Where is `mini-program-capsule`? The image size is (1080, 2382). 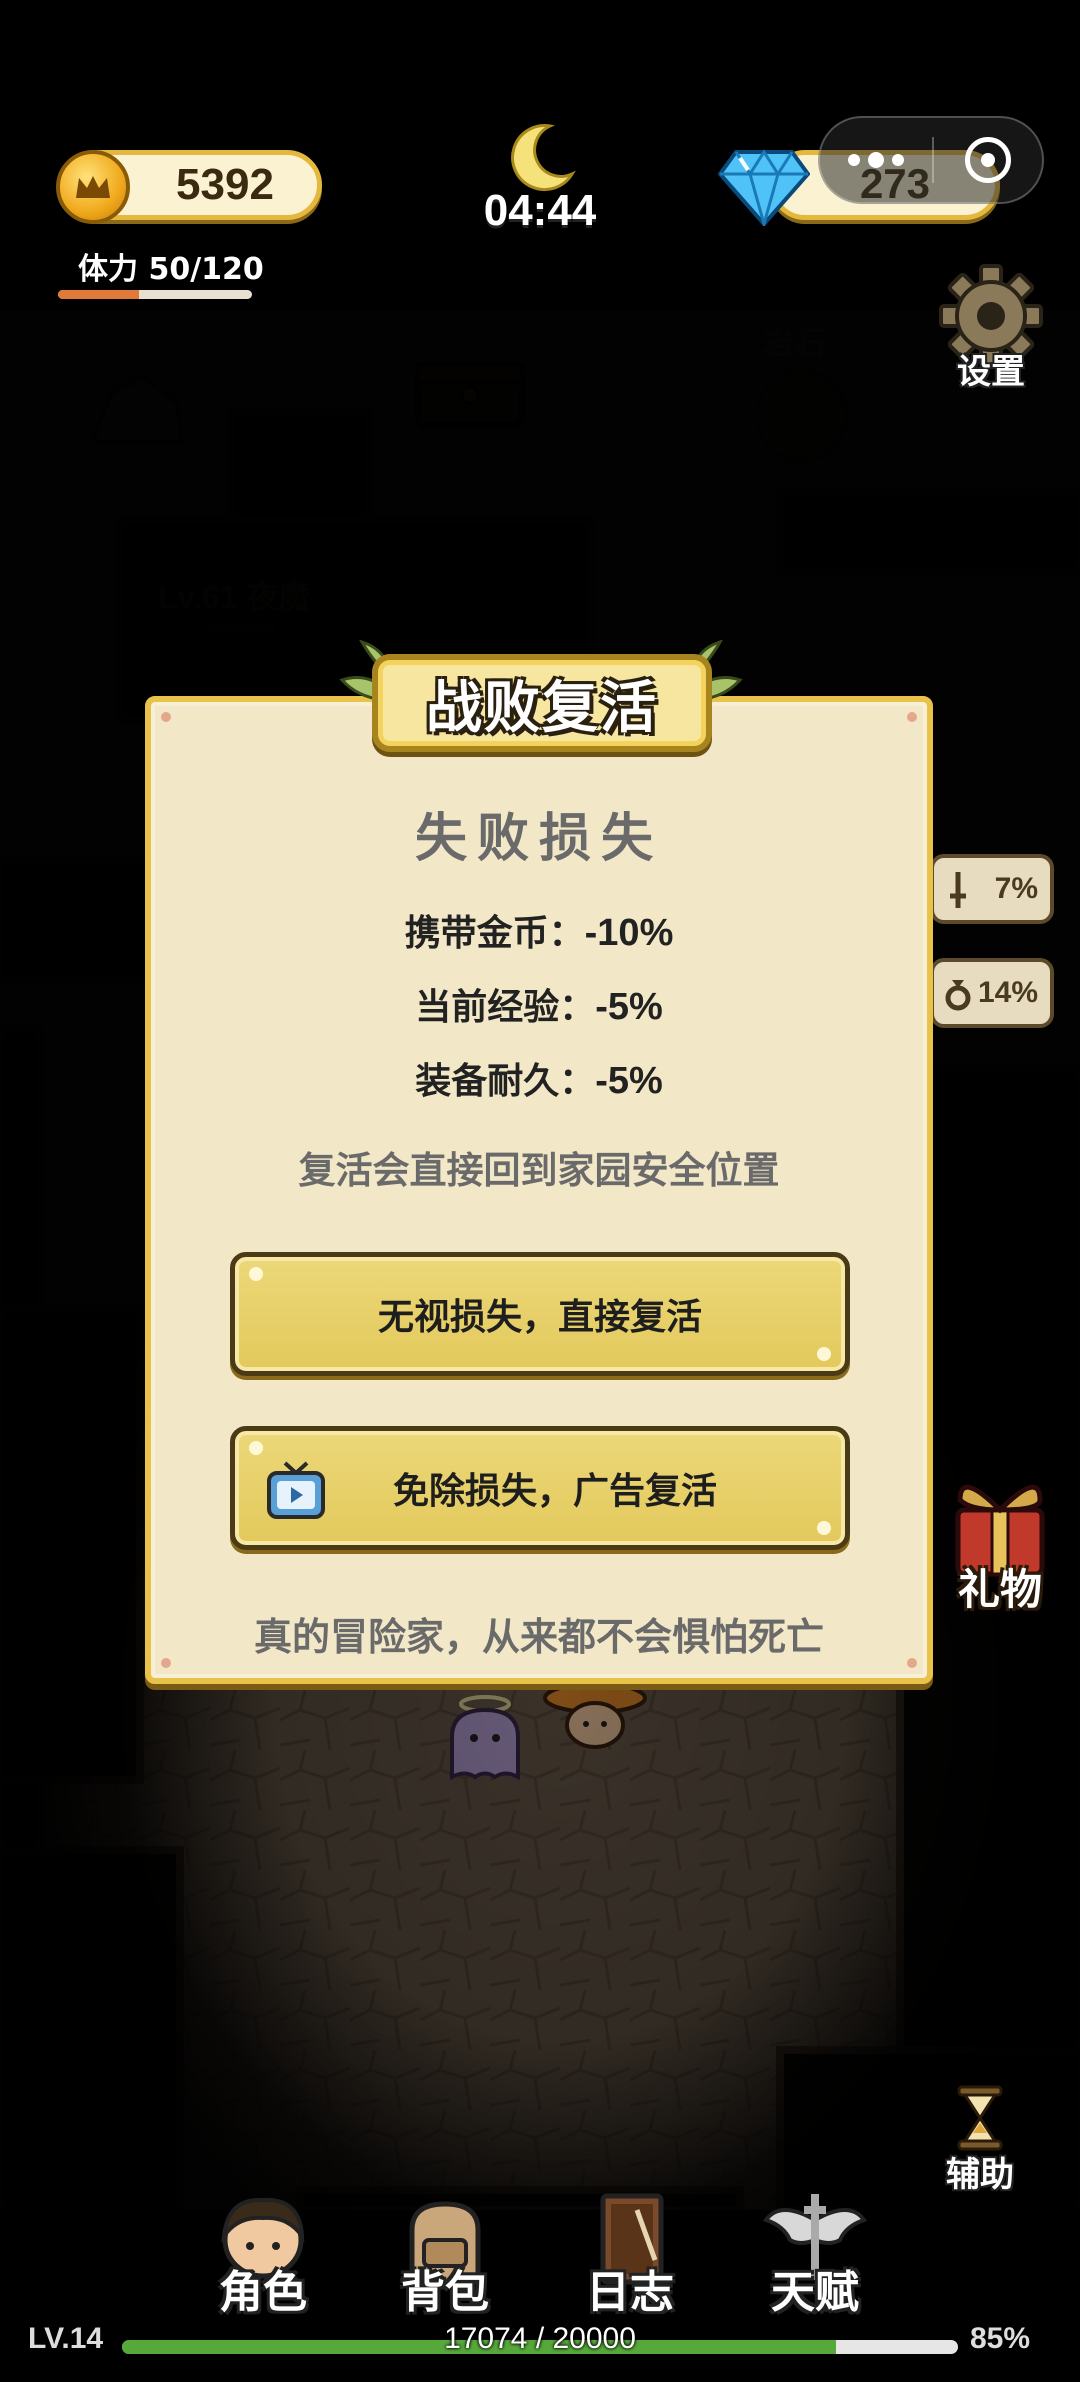 mini-program-capsule is located at coordinates (931, 160).